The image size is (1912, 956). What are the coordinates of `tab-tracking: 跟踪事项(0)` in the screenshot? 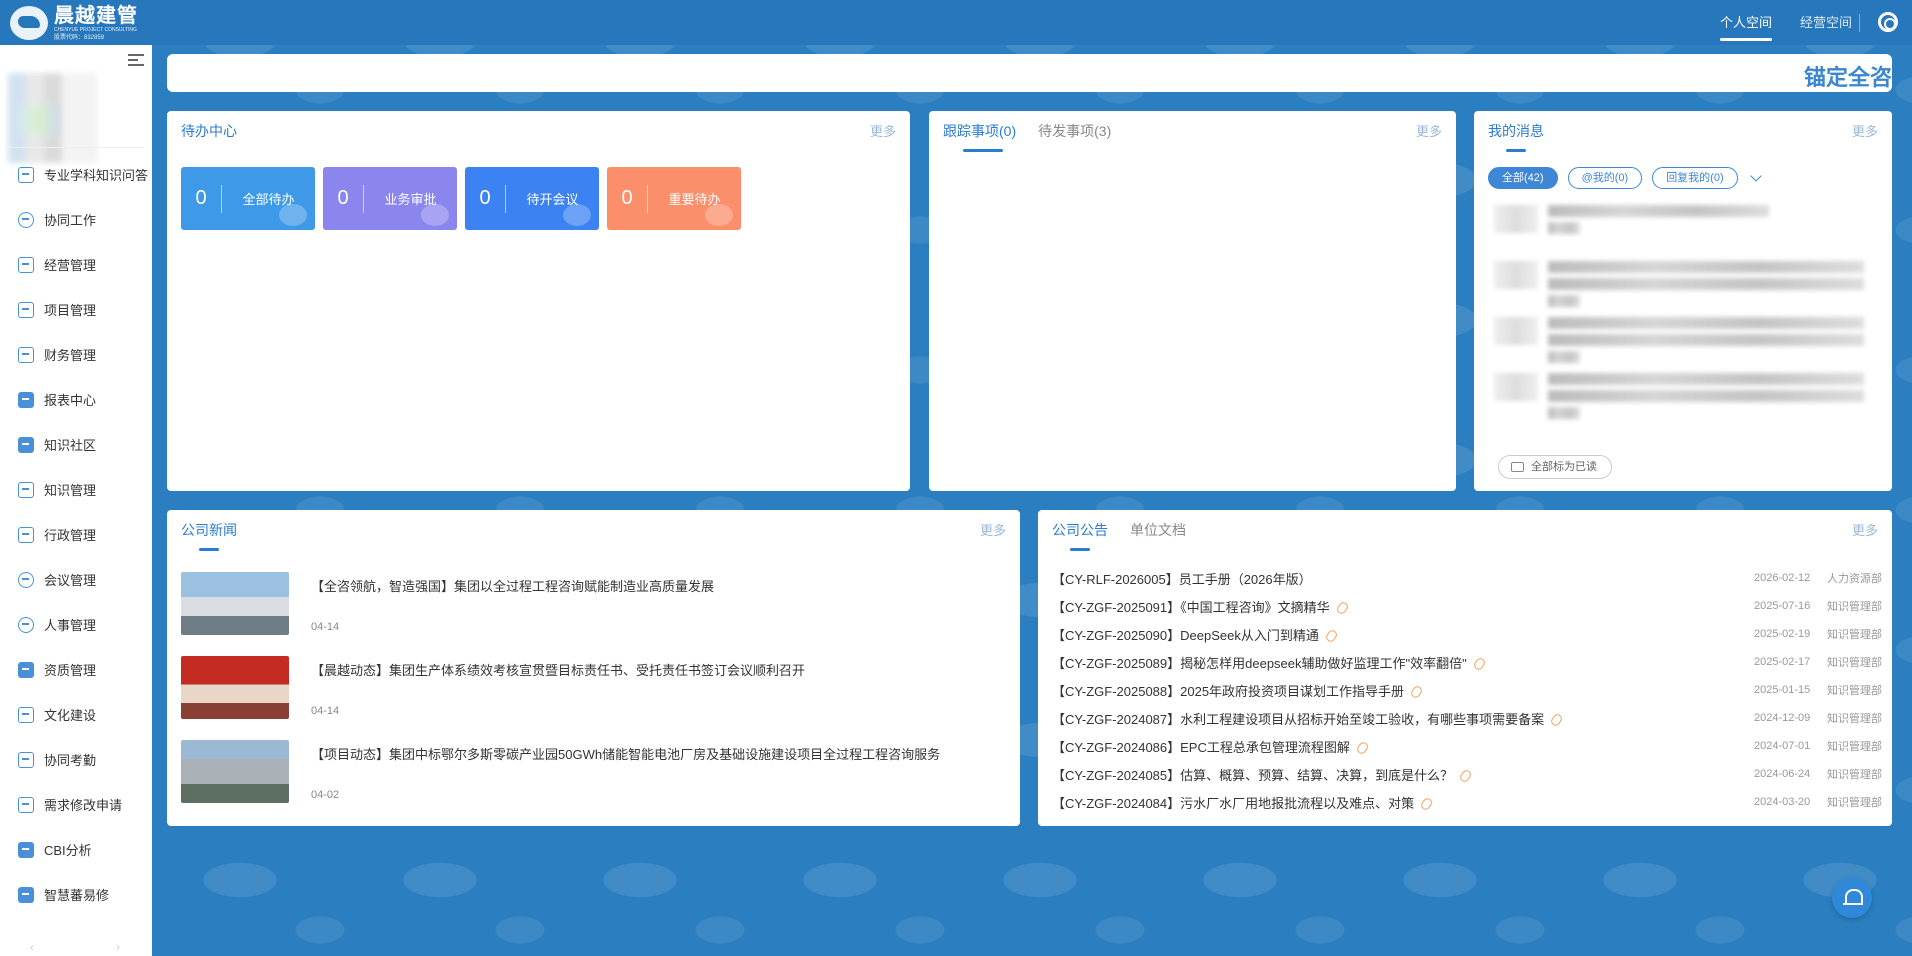 It's located at (979, 131).